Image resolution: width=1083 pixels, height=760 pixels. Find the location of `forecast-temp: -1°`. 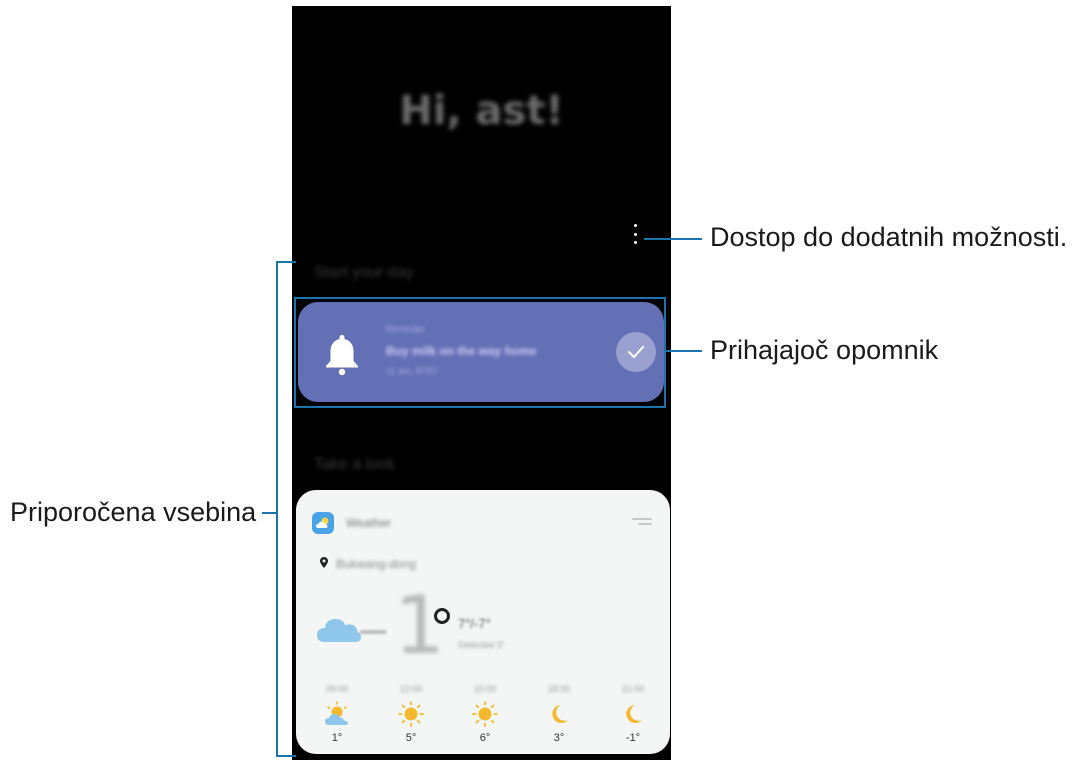

forecast-temp: -1° is located at coordinates (633, 738).